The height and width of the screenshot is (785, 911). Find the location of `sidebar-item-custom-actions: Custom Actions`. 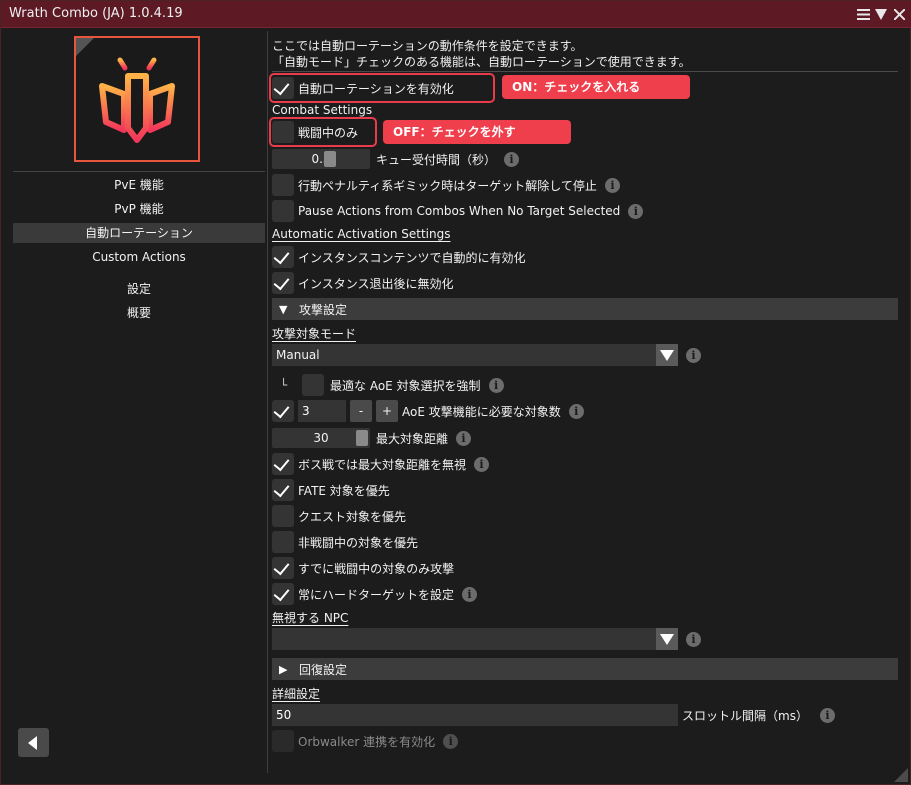

sidebar-item-custom-actions: Custom Actions is located at coordinates (139, 257).